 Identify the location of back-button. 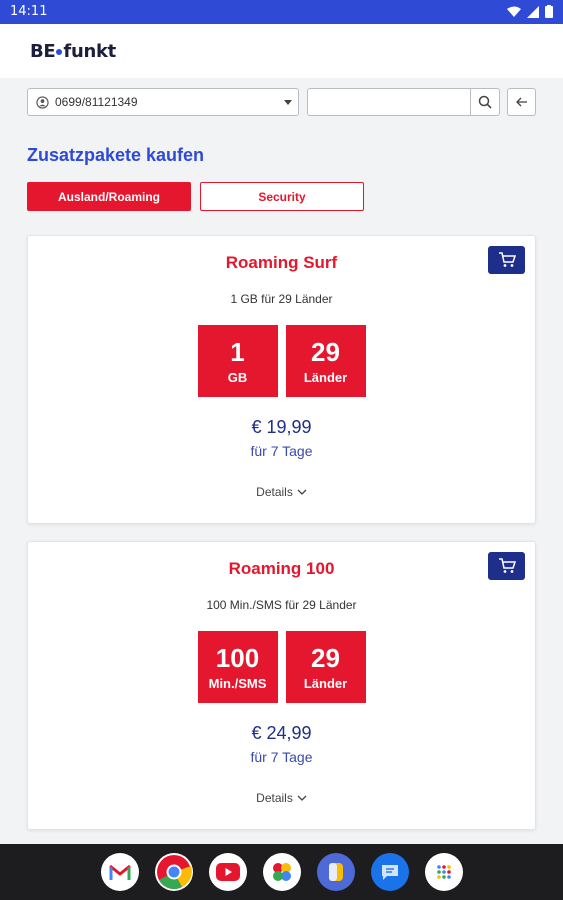
(521, 102).